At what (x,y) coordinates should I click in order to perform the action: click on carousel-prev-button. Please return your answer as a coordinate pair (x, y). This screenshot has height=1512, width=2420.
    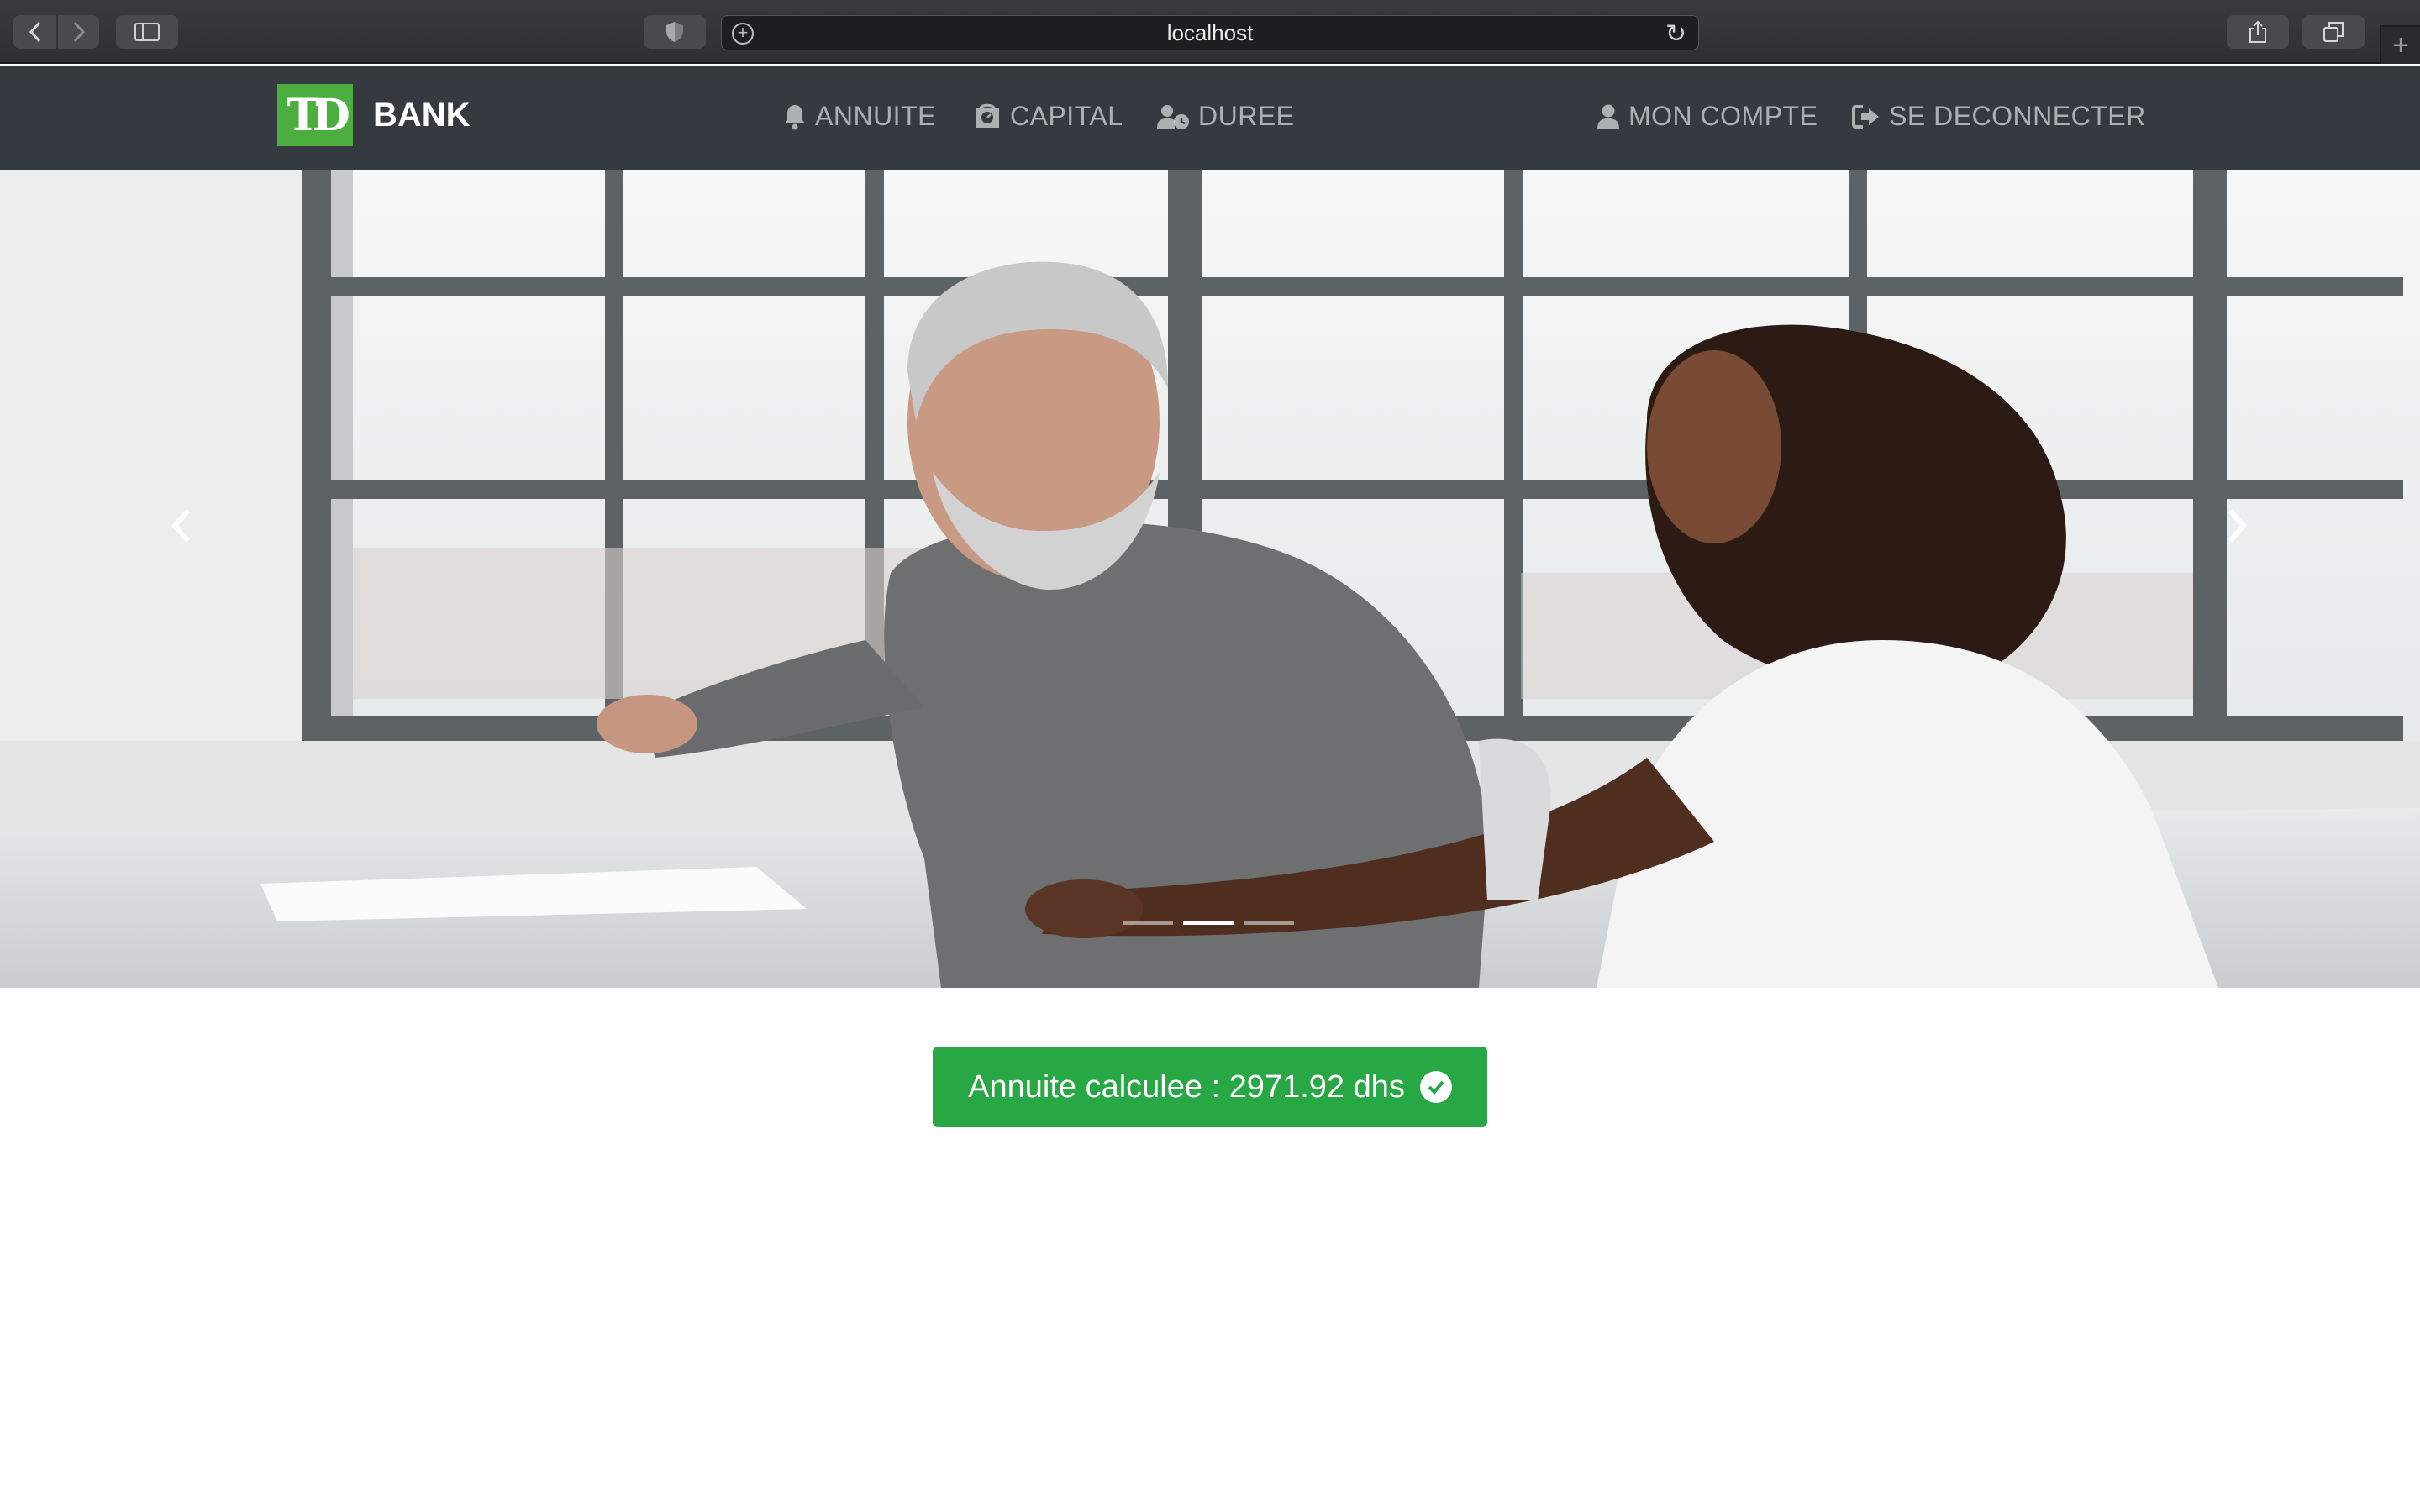
    Looking at the image, I should click on (181, 526).